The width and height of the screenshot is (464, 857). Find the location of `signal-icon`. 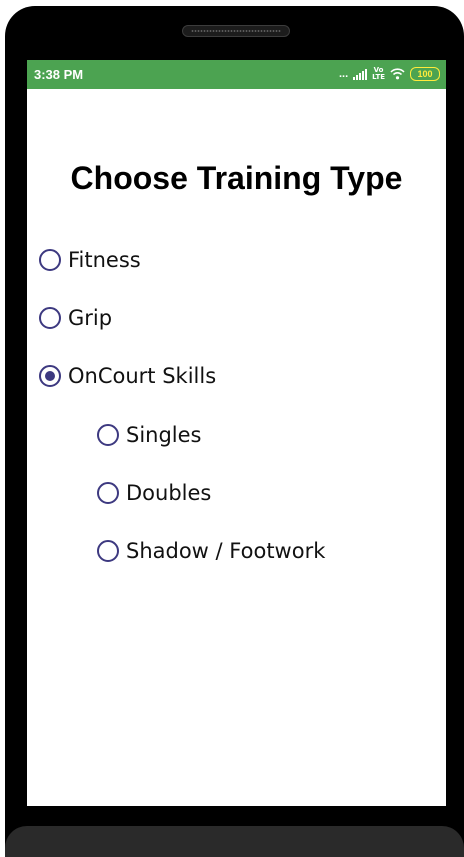

signal-icon is located at coordinates (360, 74).